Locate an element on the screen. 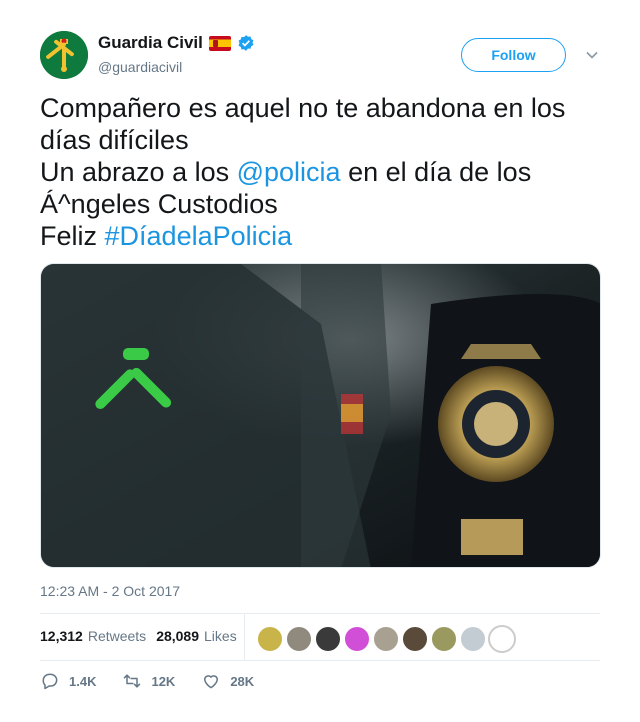 This screenshot has height=722, width=640. tweet-timestamp: 12:23 AM - 2 Oct 2017 is located at coordinates (110, 591).